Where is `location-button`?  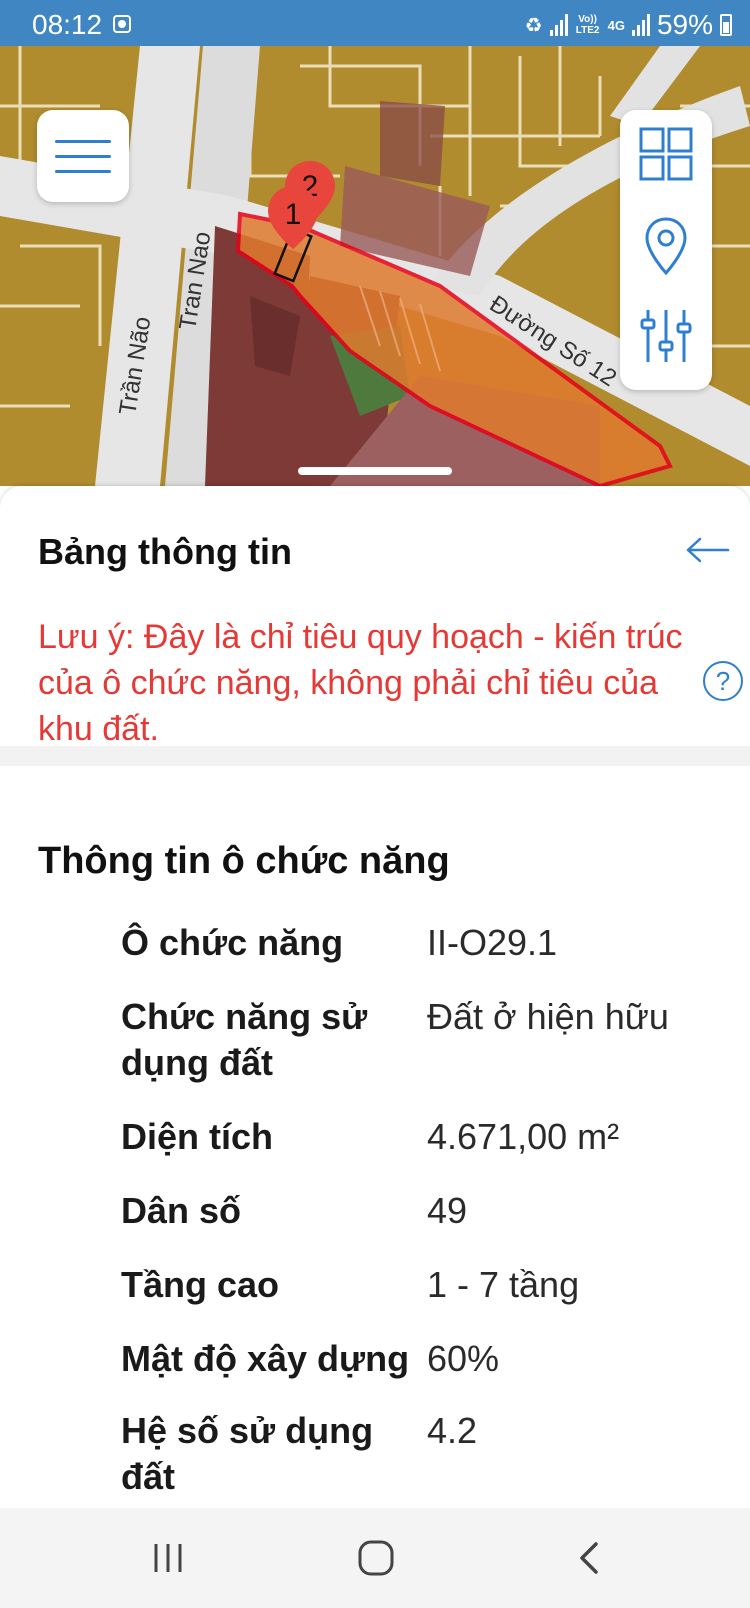 location-button is located at coordinates (666, 245).